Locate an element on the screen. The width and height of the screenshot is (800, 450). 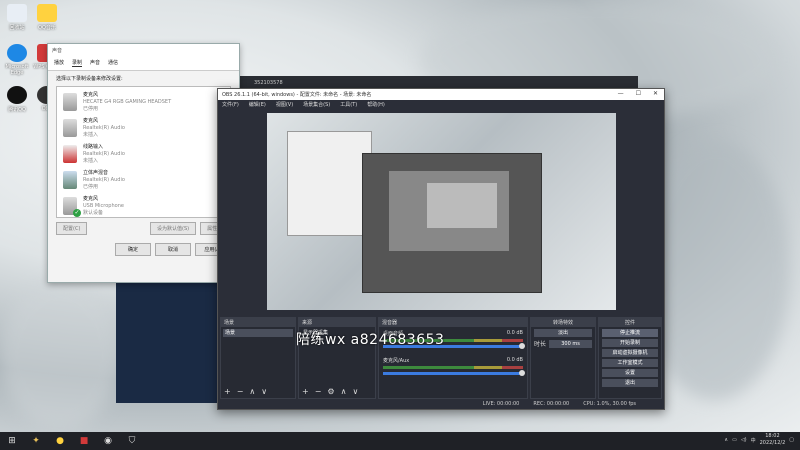
device-item: 麦克风 Realtek(R) Audio 未插入 is located at coordinates (143, 128).